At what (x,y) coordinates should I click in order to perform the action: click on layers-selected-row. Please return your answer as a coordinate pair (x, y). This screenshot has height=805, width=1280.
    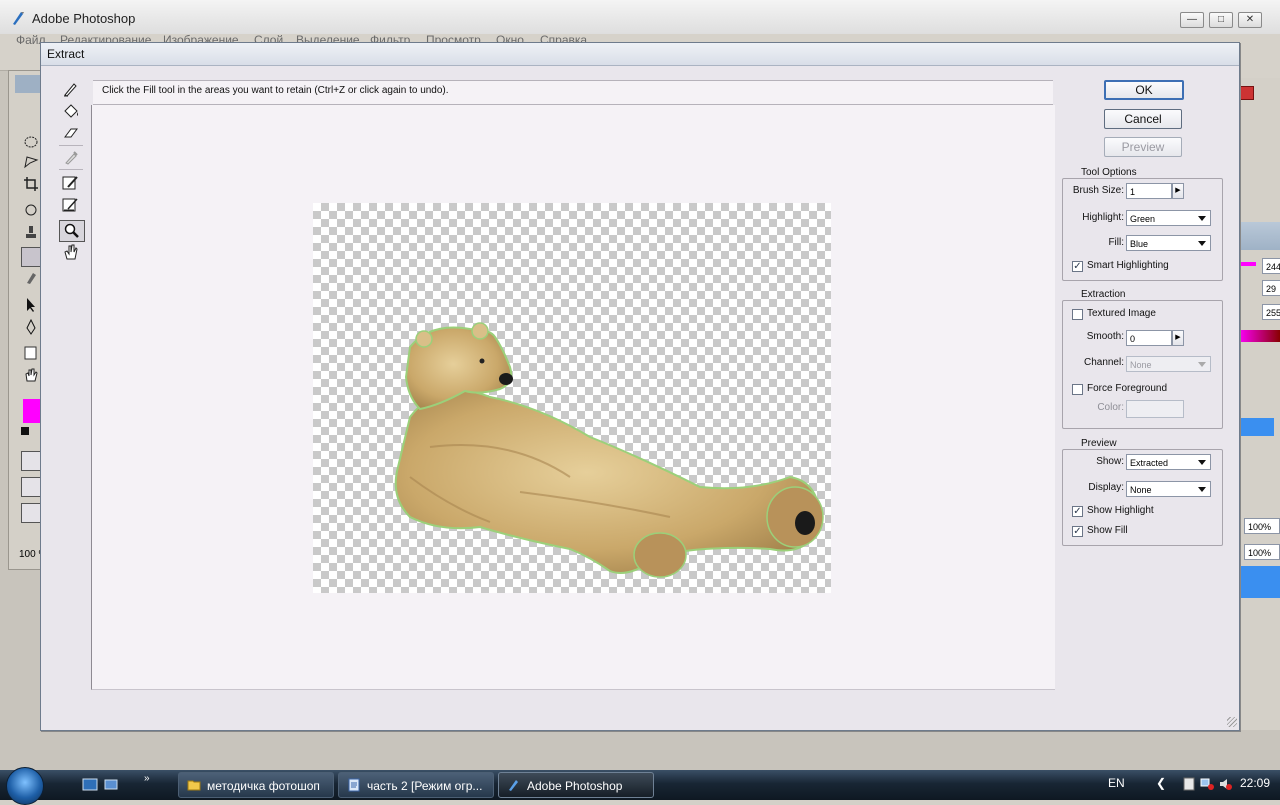
    Looking at the image, I should click on (1259, 582).